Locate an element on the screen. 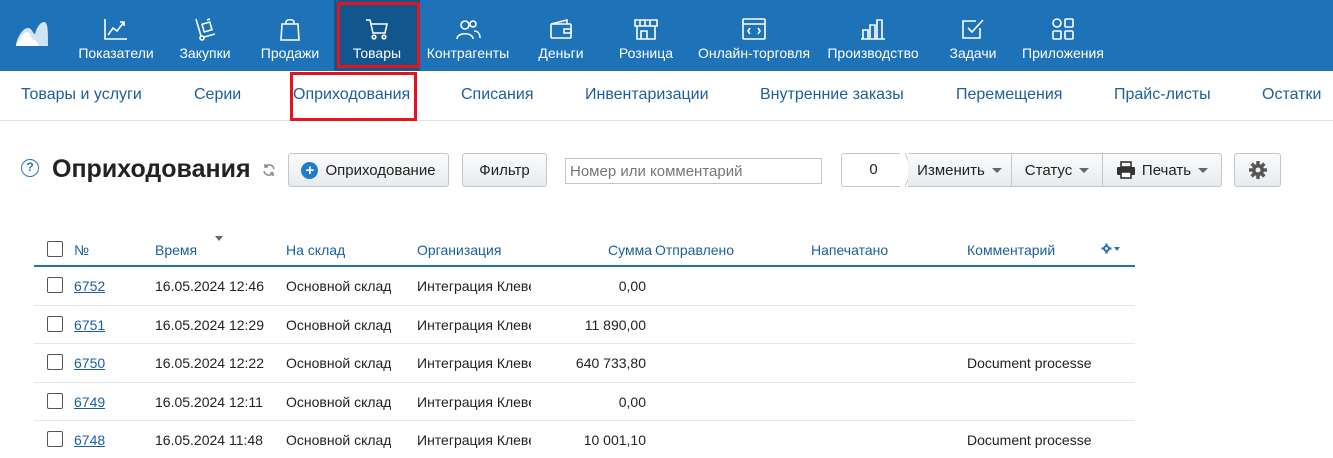 The image size is (1333, 458). receipt-number-link: 6751 is located at coordinates (89, 325).